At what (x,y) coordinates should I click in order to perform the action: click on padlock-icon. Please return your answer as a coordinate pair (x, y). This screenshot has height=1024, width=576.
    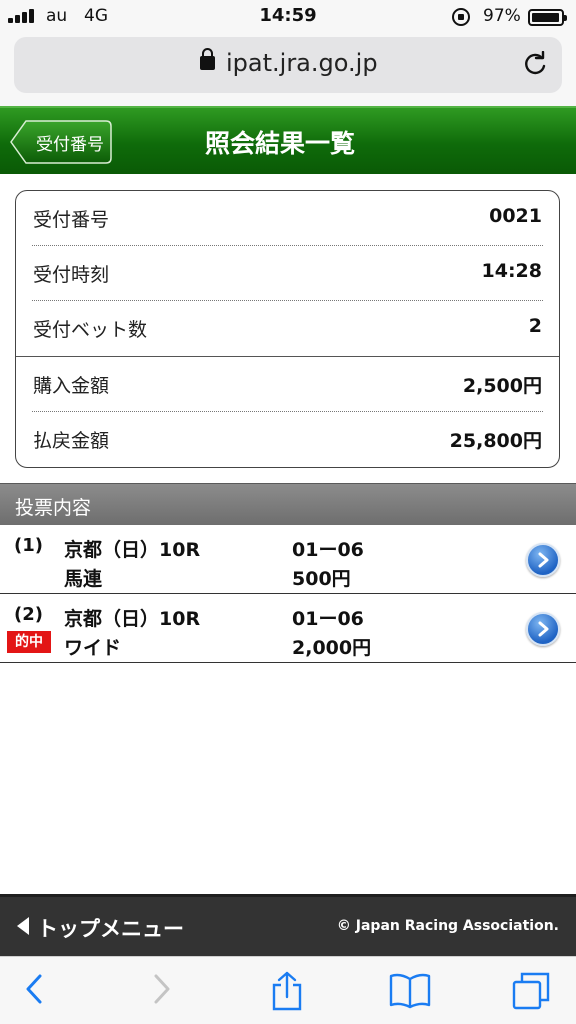
    Looking at the image, I should click on (207, 59).